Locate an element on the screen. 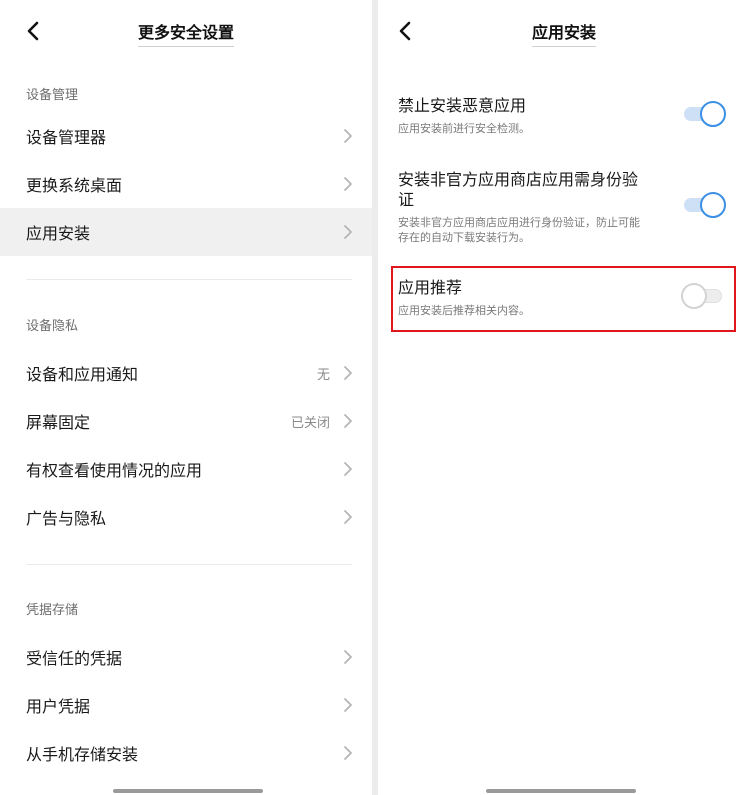 This screenshot has height=795, width=750. menu-item-value: 已关闭 is located at coordinates (310, 423).